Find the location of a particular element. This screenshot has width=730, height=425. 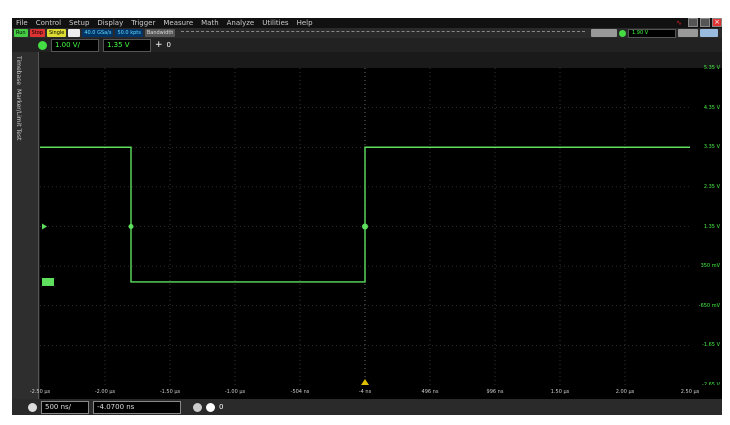

channel-count: 0 is located at coordinates (169, 45).